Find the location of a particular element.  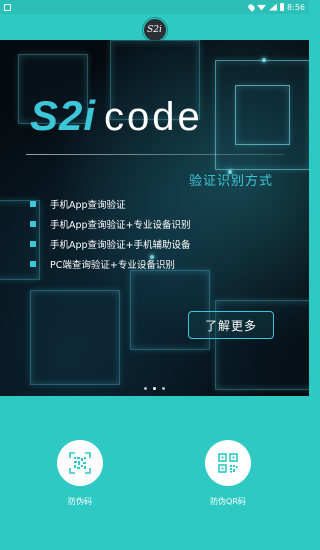

banner-pager is located at coordinates (154, 388).